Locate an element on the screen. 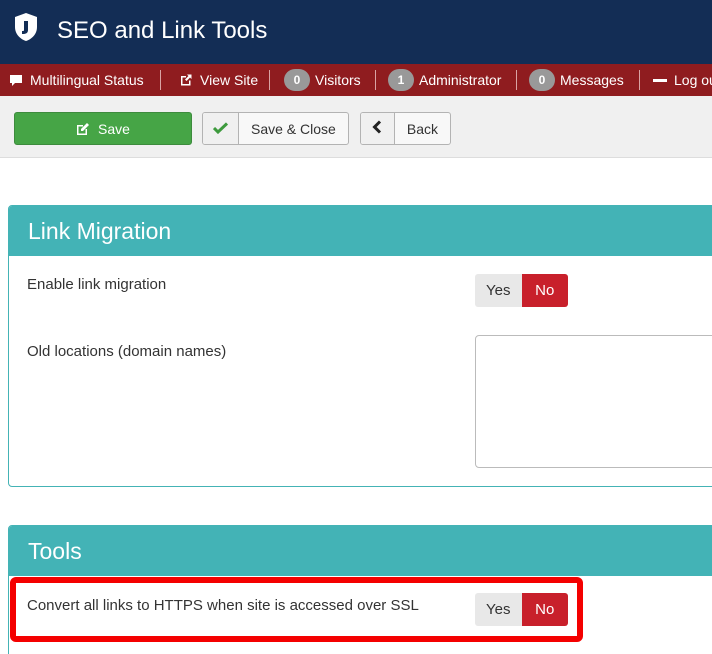 The width and height of the screenshot is (712, 654). view-site-link: View Site is located at coordinates (218, 80).